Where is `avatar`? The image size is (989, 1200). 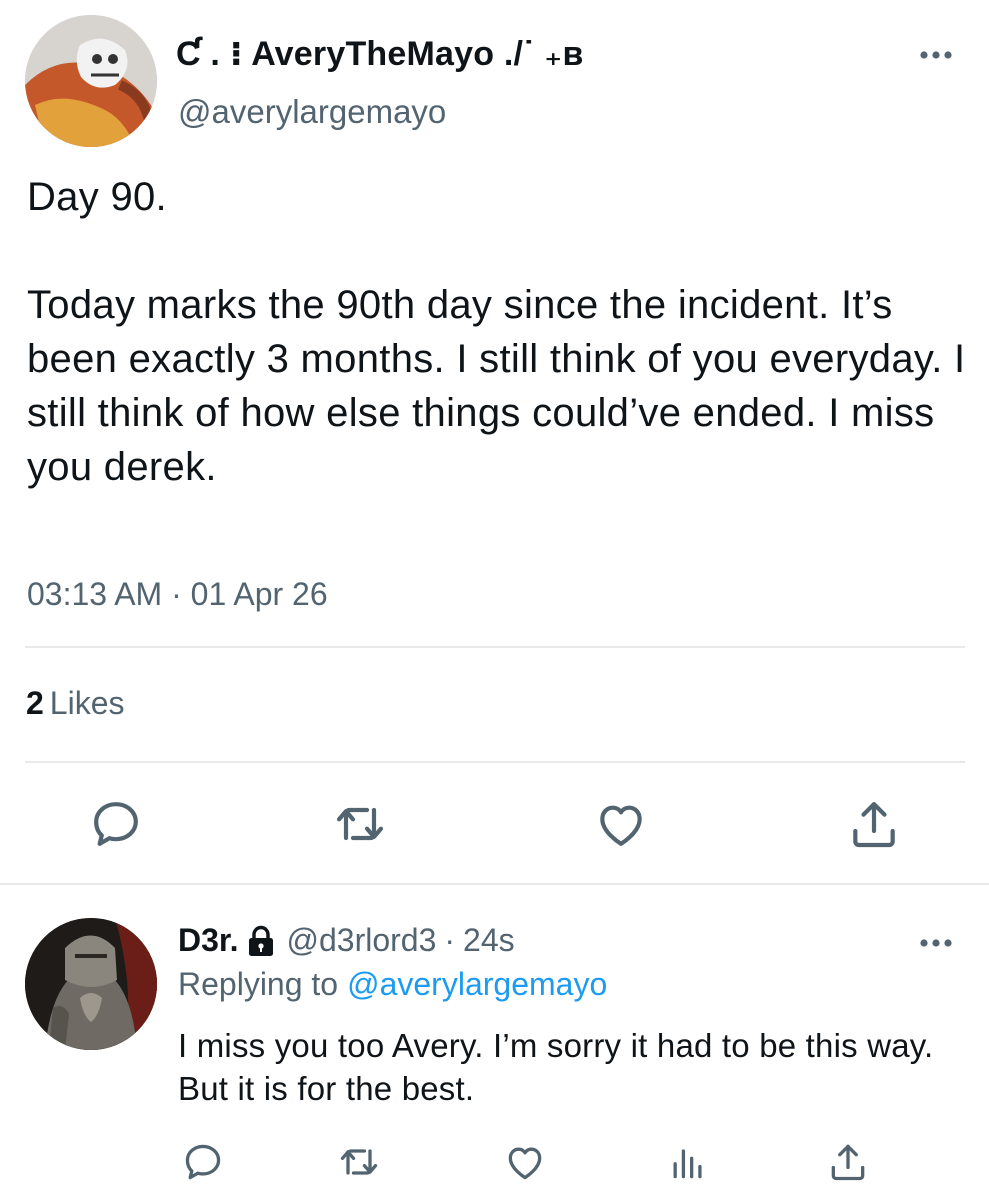 avatar is located at coordinates (91, 81).